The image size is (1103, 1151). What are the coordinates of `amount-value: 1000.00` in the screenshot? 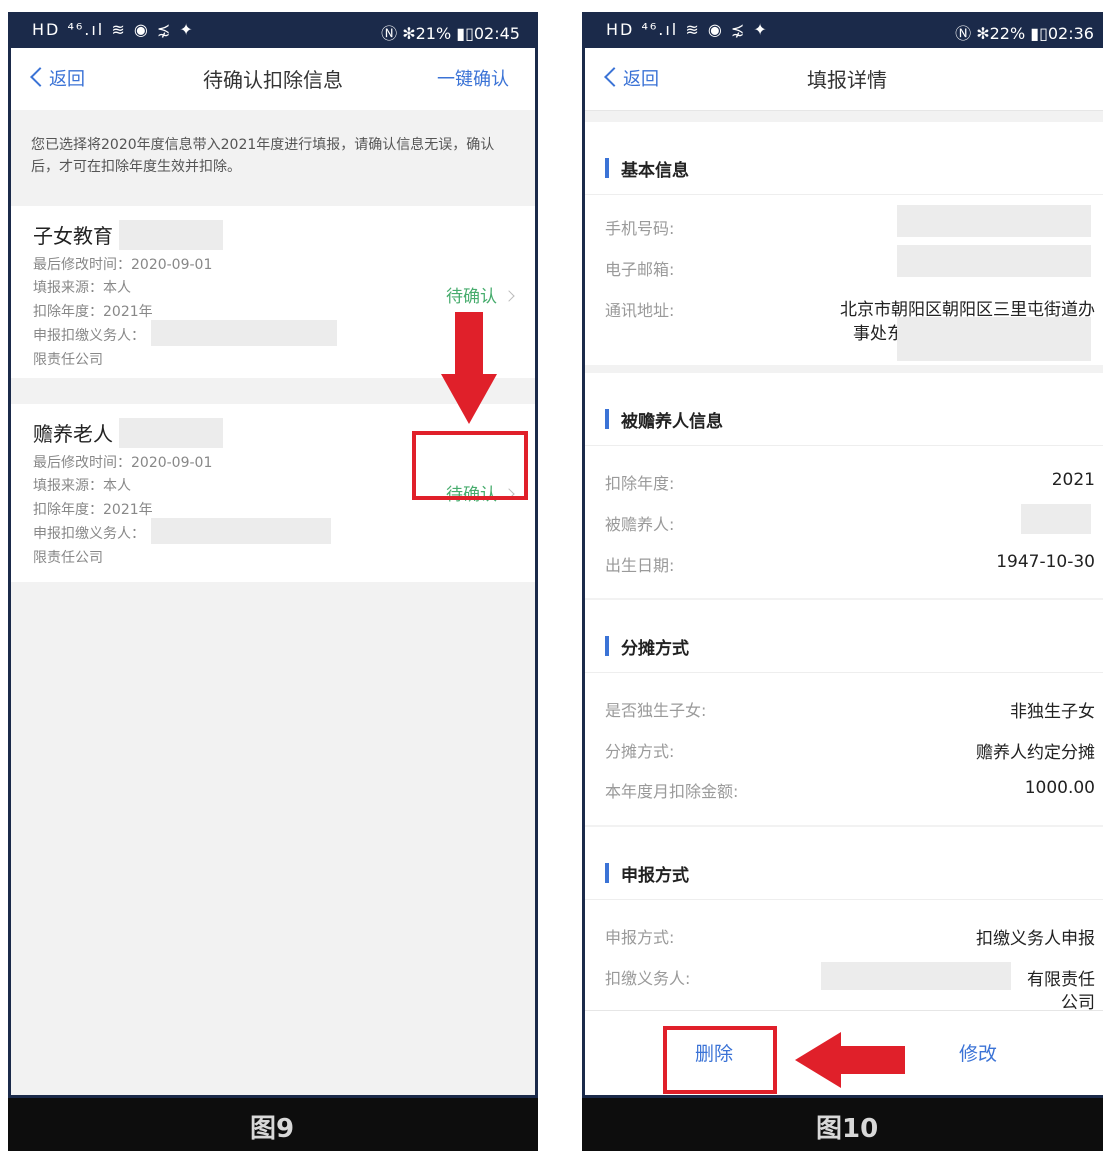 It's located at (1059, 788).